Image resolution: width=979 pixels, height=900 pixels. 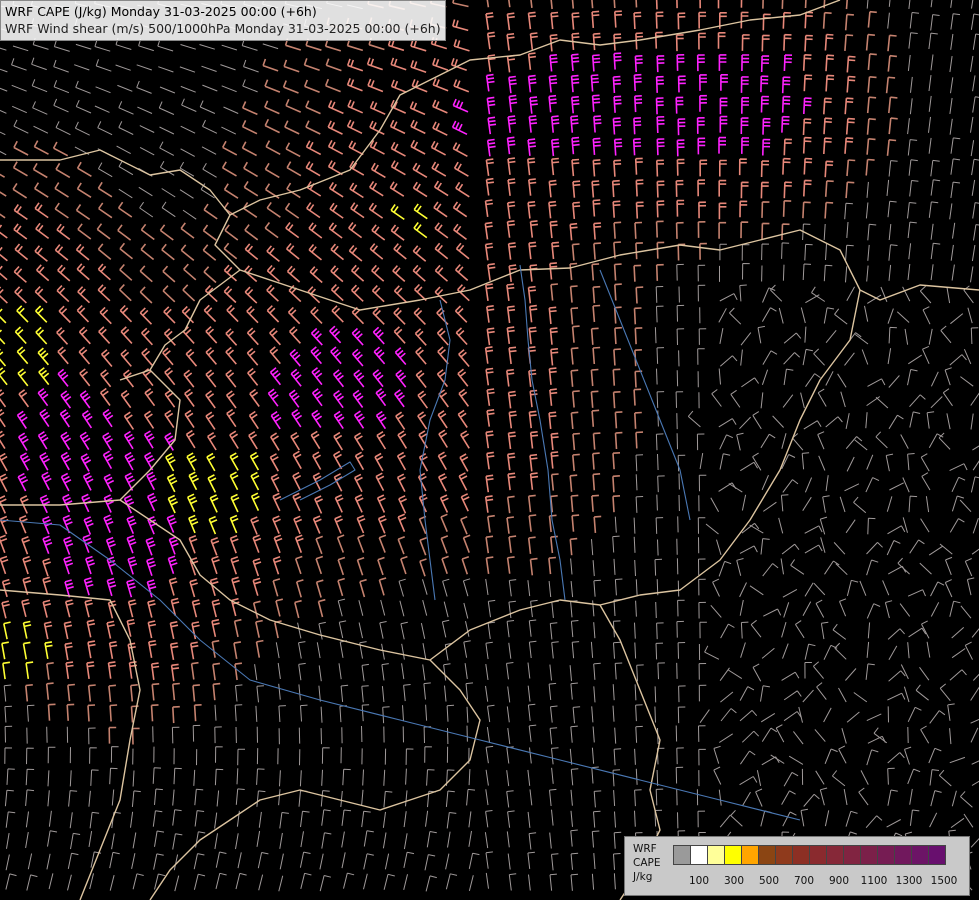 I want to click on lake, so click(x=317, y=481).